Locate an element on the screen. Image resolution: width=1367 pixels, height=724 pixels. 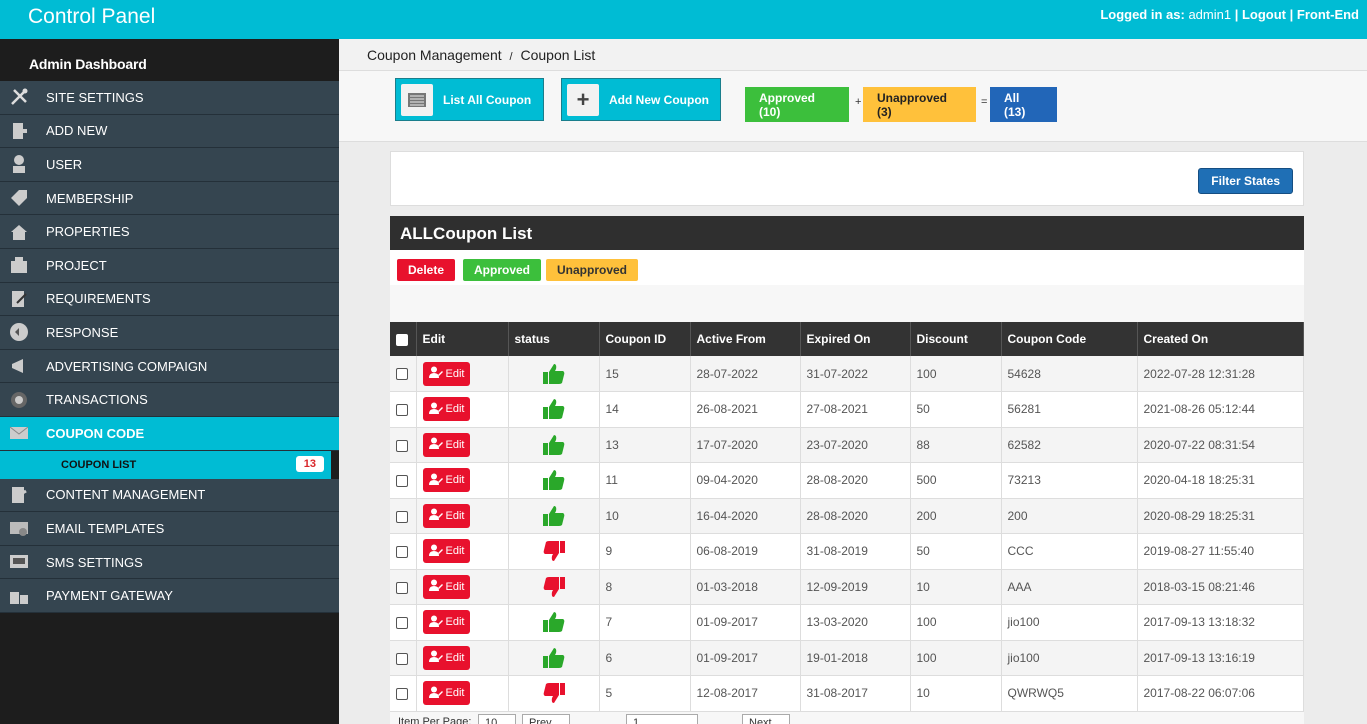
delete-button: Delete is located at coordinates (426, 270).